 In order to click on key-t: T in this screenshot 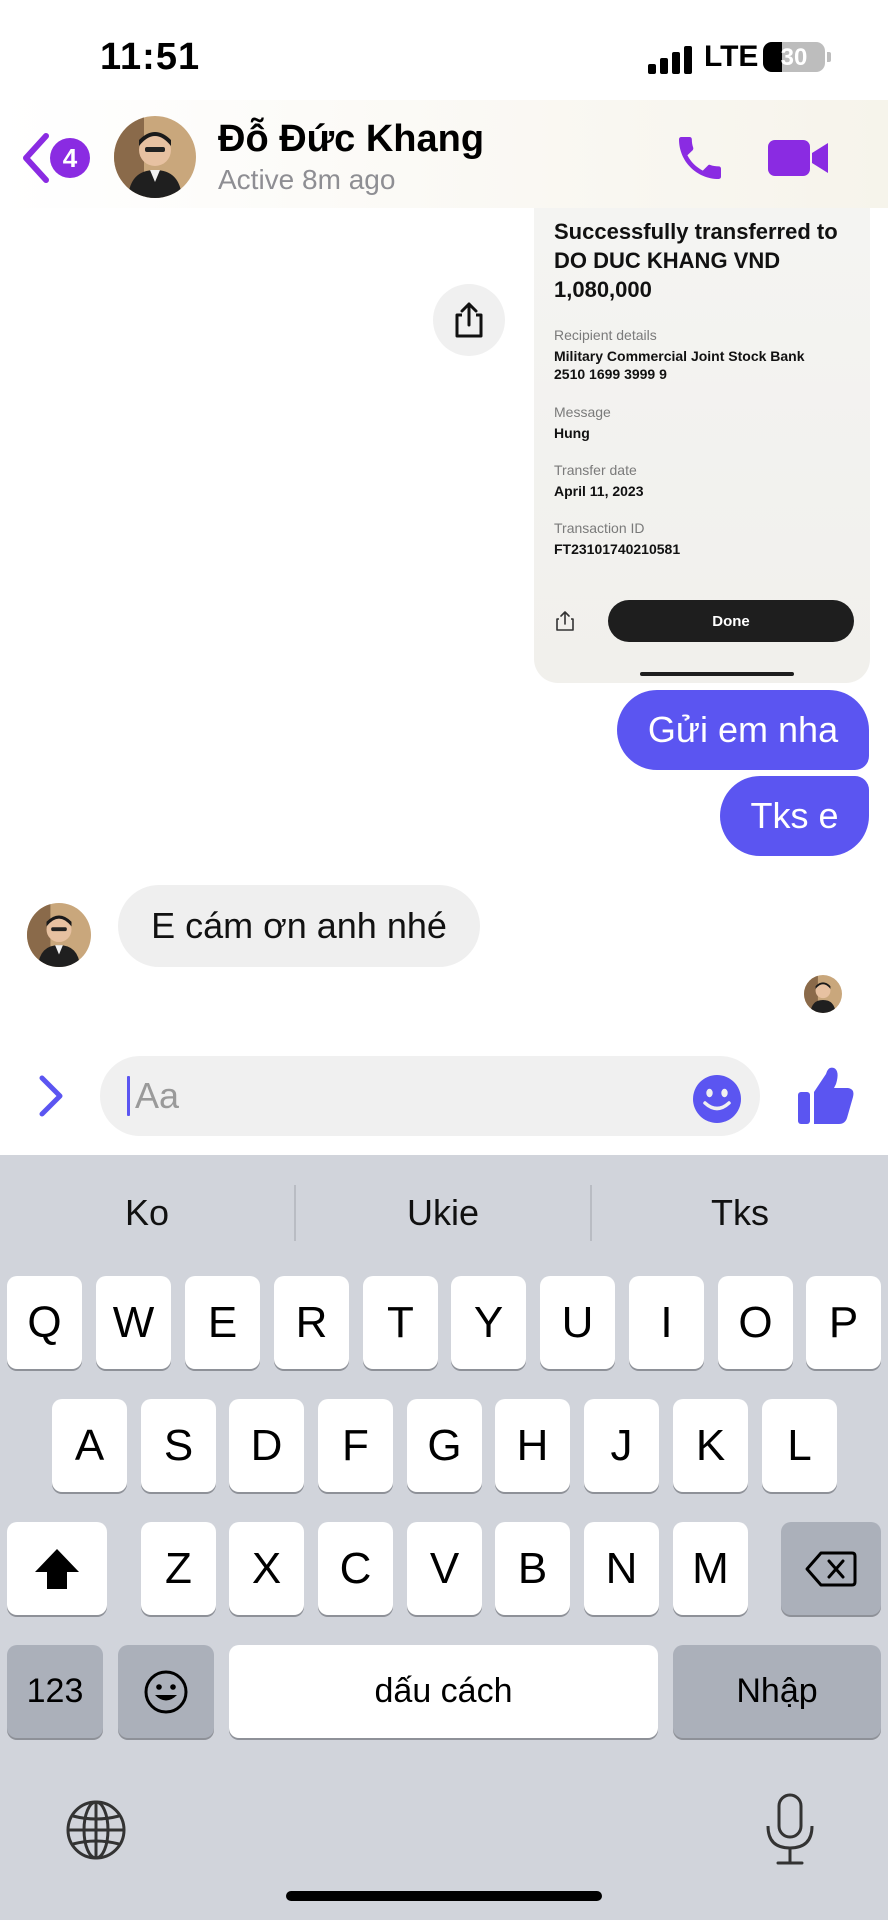, I will do `click(400, 1322)`.